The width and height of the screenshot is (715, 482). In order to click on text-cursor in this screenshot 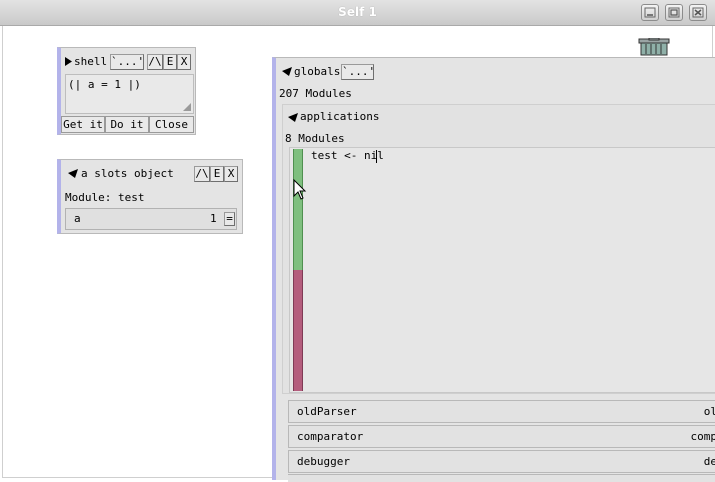, I will do `click(376, 156)`.